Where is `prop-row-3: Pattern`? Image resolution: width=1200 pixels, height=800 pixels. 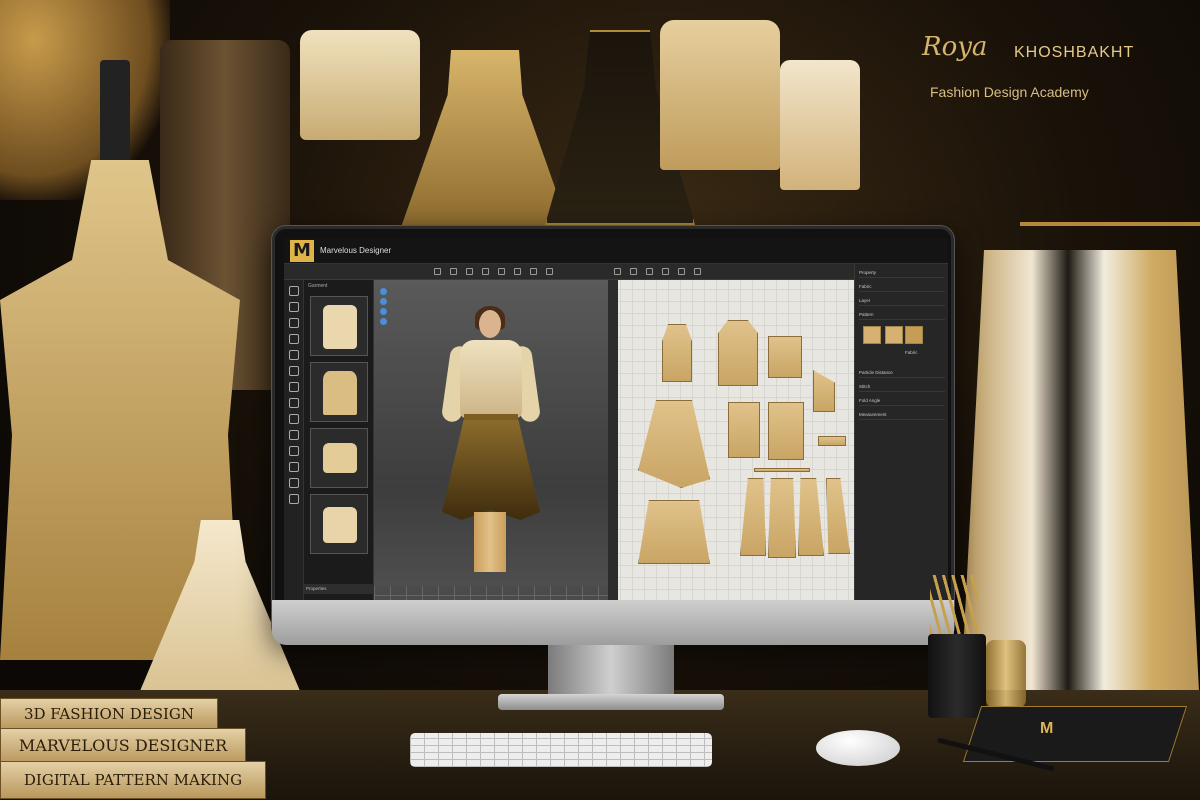 prop-row-3: Pattern is located at coordinates (902, 315).